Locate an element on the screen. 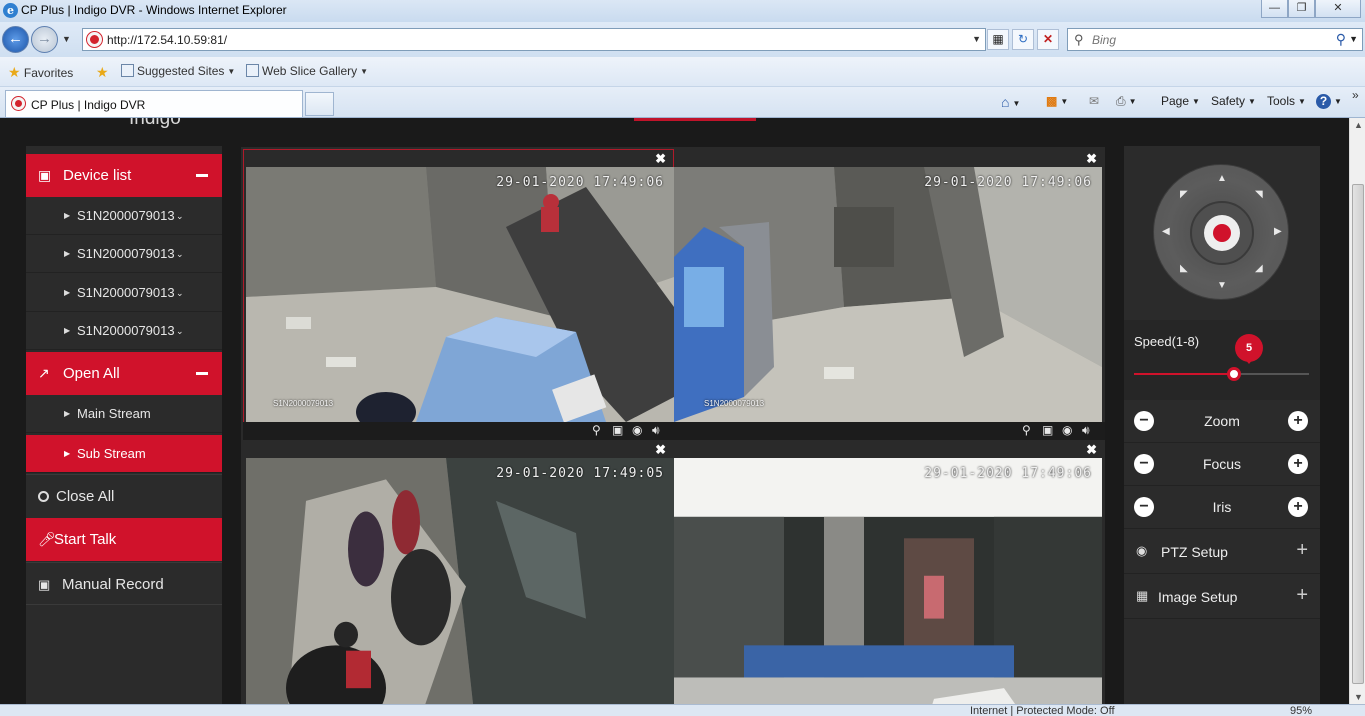  arrow-up-right-icon: ◥ is located at coordinates (1259, 194).